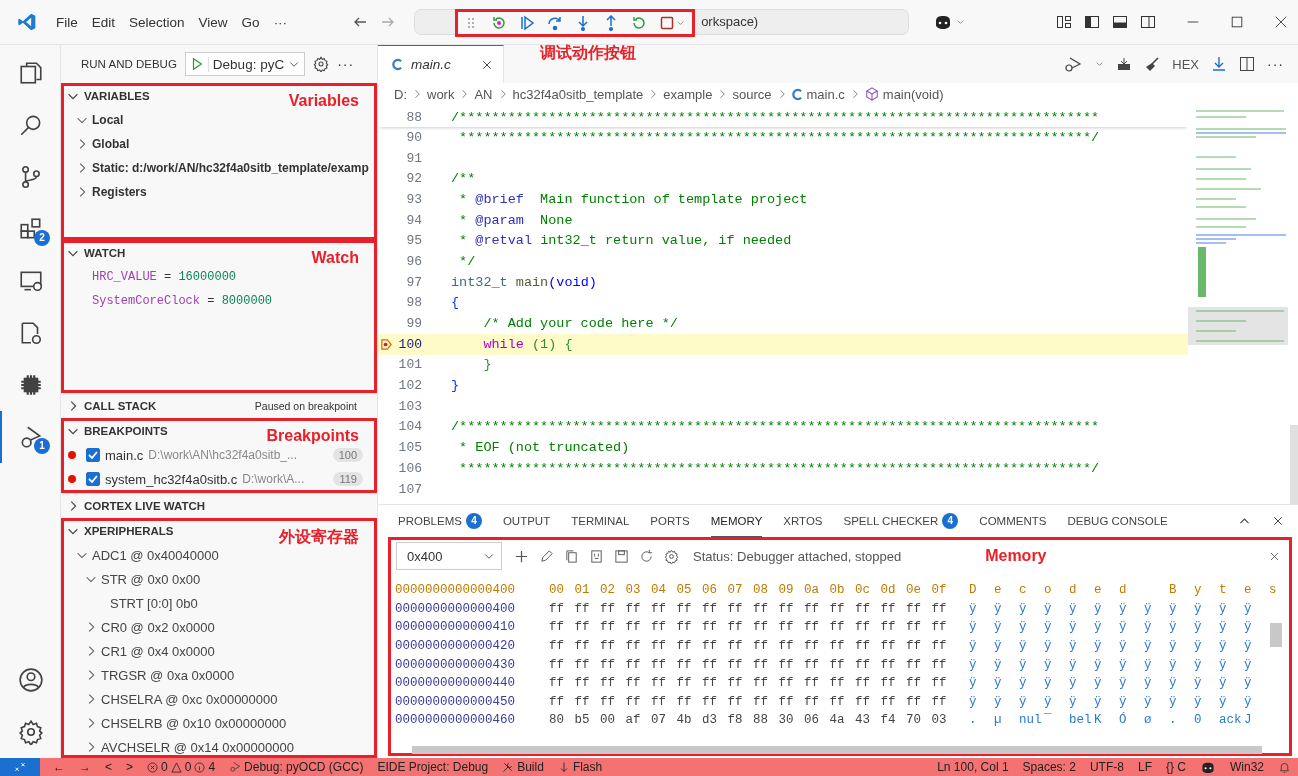 The height and width of the screenshot is (776, 1298). I want to click on tree-item: TRGSR @ 0xa 0x0000, so click(168, 675).